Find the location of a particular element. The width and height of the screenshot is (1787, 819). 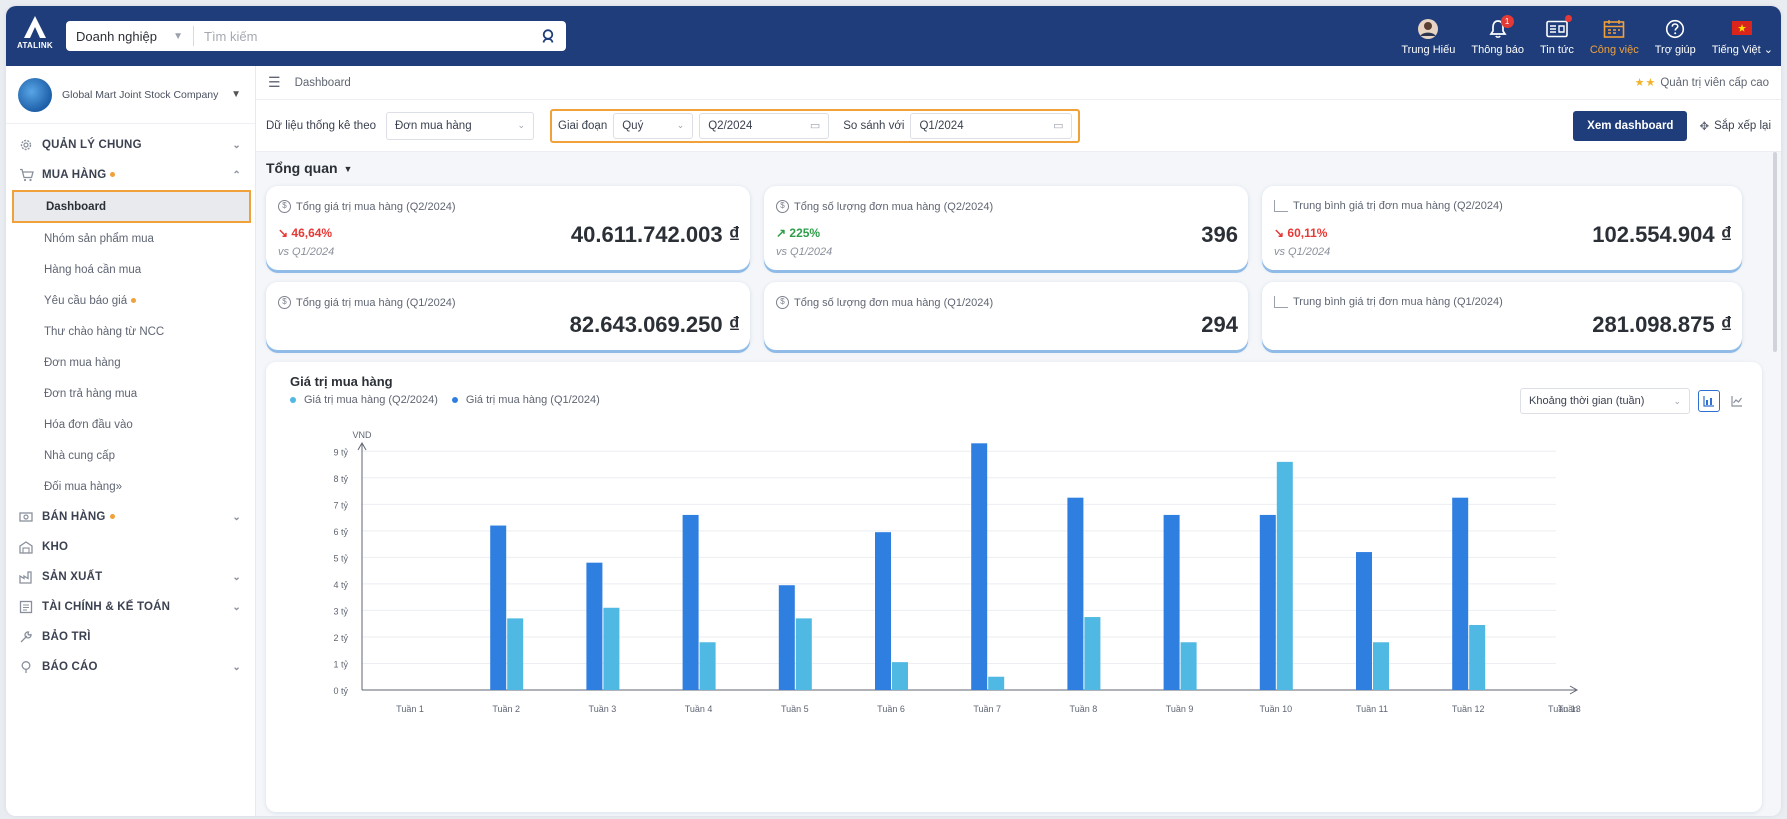

kpi-compare: vs Q1/2024 is located at coordinates (306, 252).